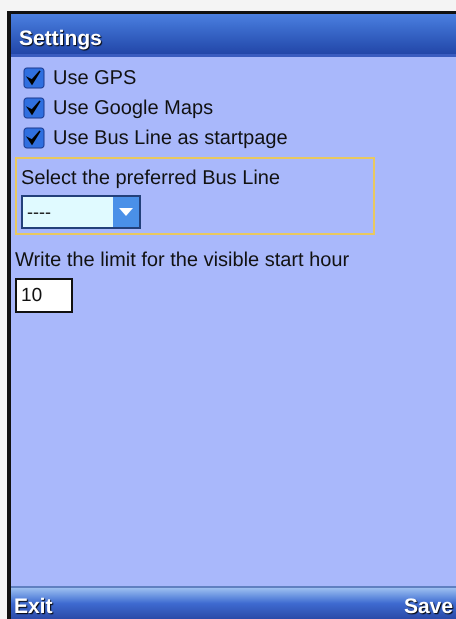 This screenshot has height=619, width=456. I want to click on exit-softkey: Exit, so click(33, 606).